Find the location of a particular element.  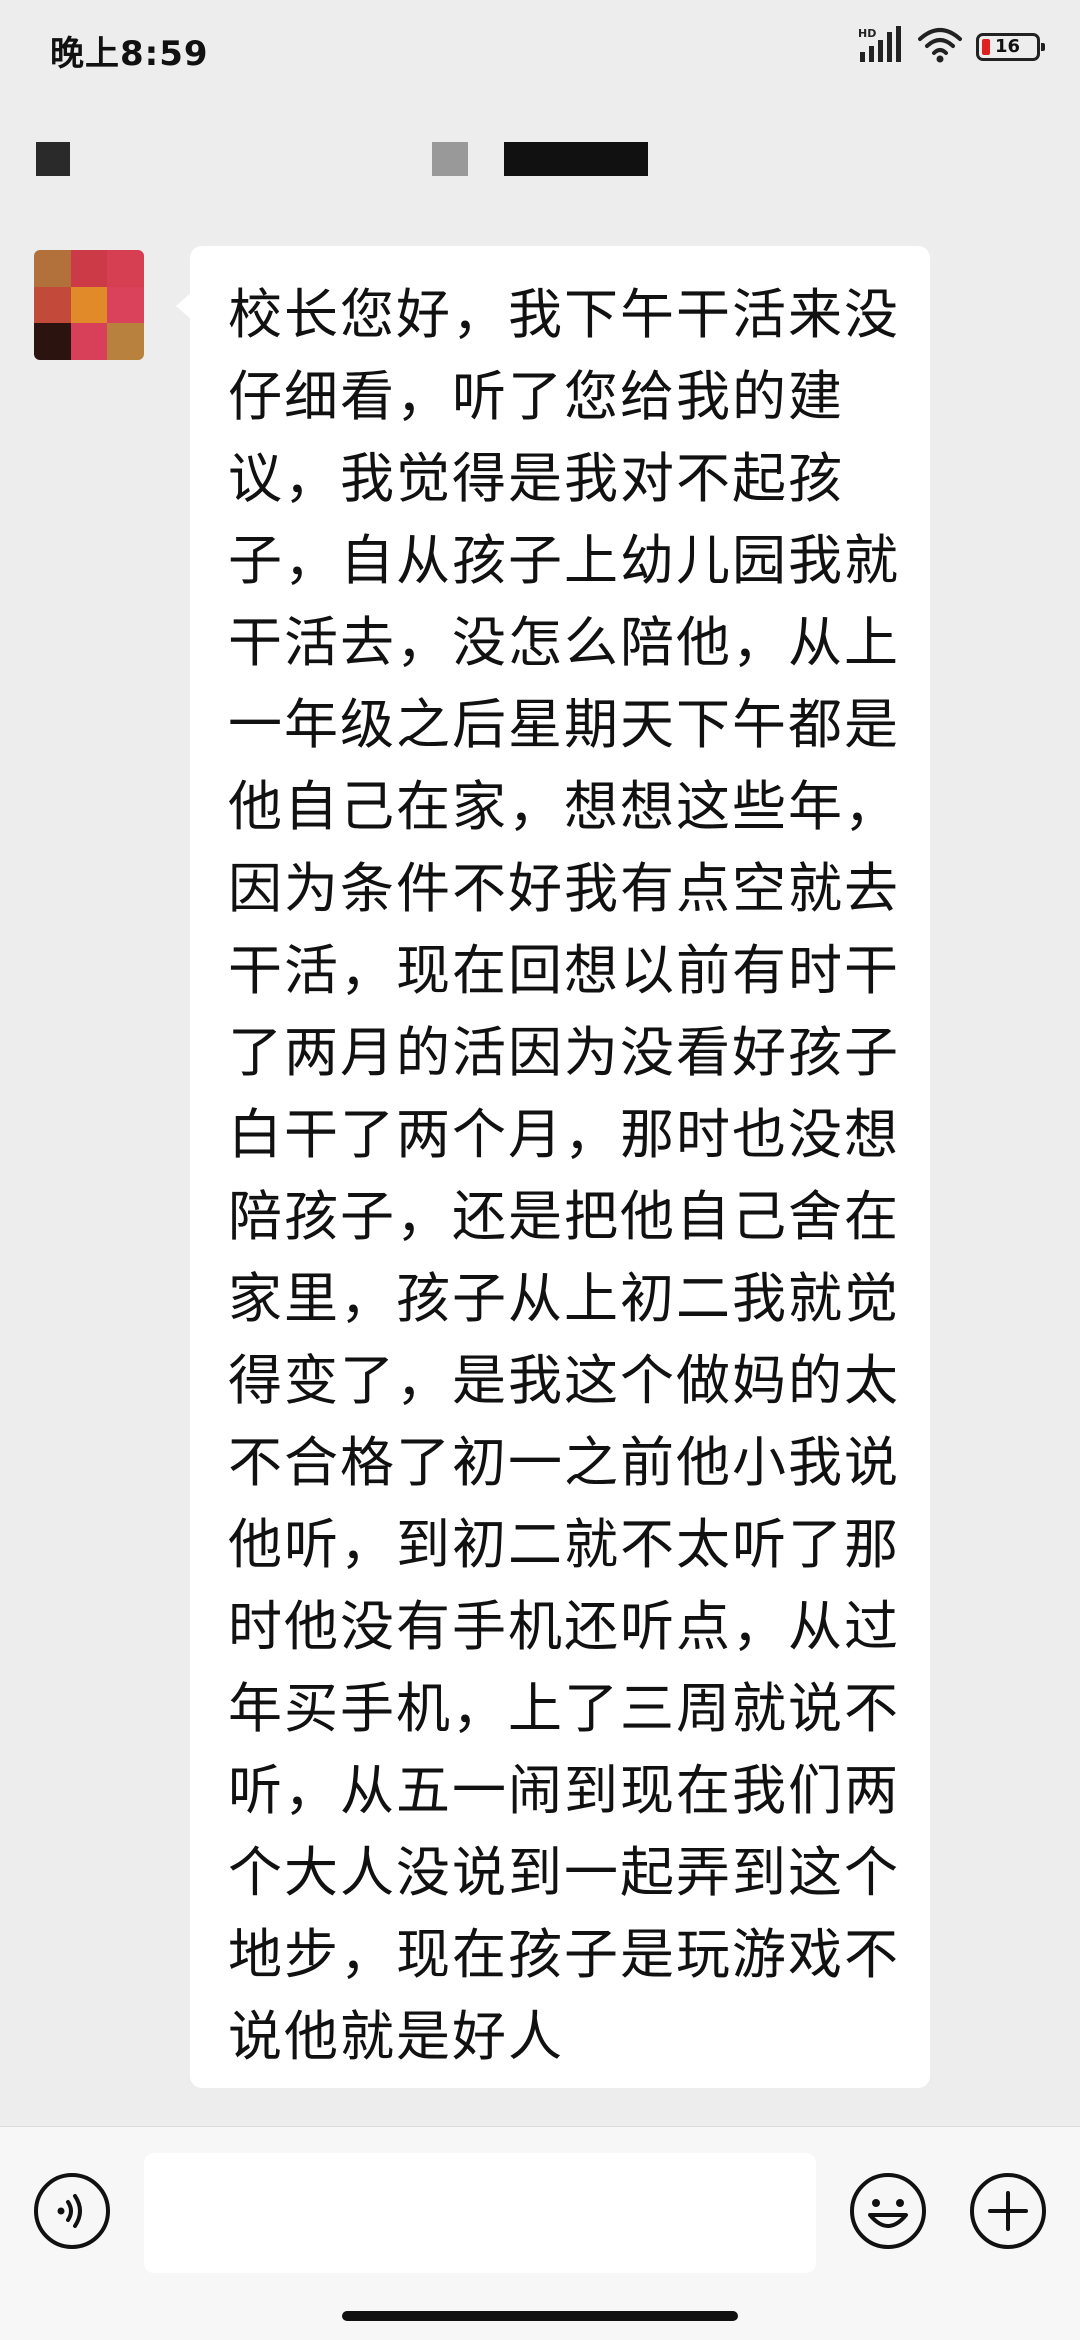

plus-button is located at coordinates (1008, 2211).